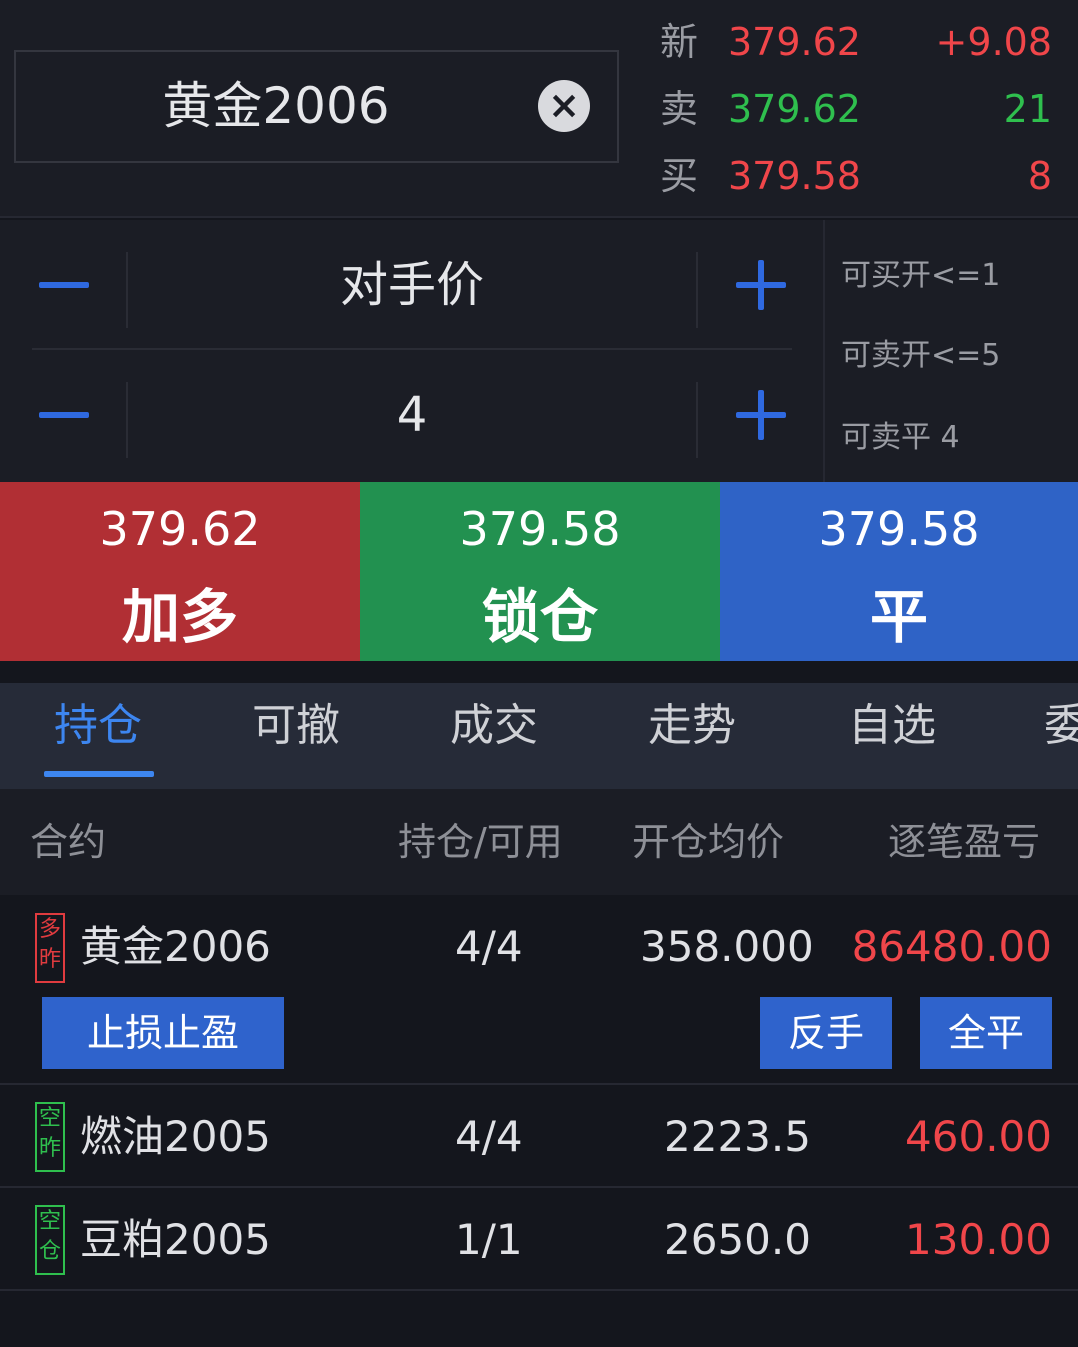 This screenshot has width=1078, height=1347. I want to click on tab-orders: 委, so click(1061, 736).